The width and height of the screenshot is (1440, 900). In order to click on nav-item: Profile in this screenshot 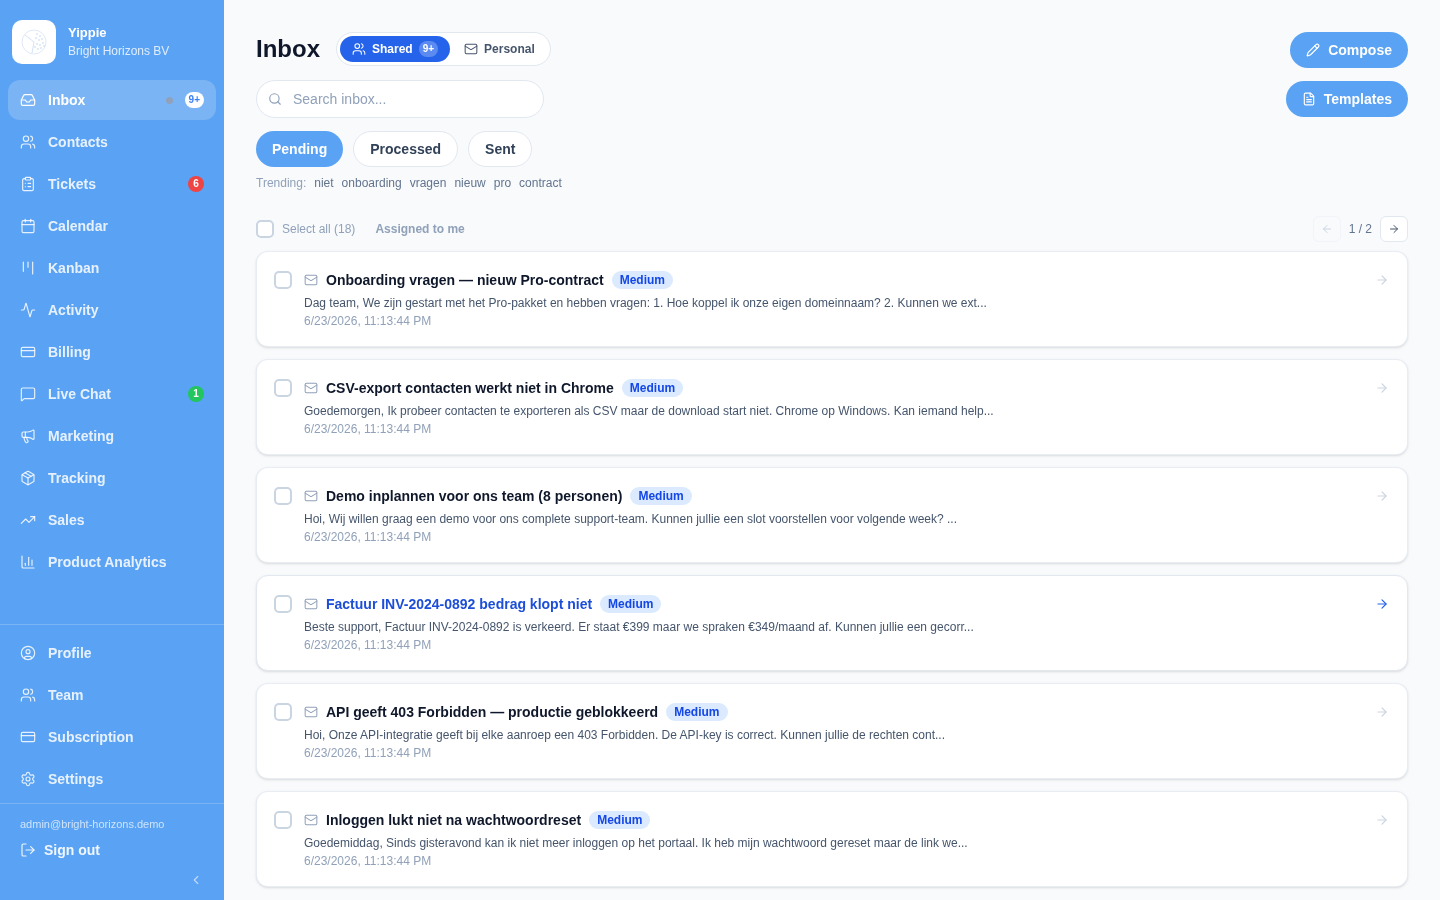, I will do `click(112, 653)`.